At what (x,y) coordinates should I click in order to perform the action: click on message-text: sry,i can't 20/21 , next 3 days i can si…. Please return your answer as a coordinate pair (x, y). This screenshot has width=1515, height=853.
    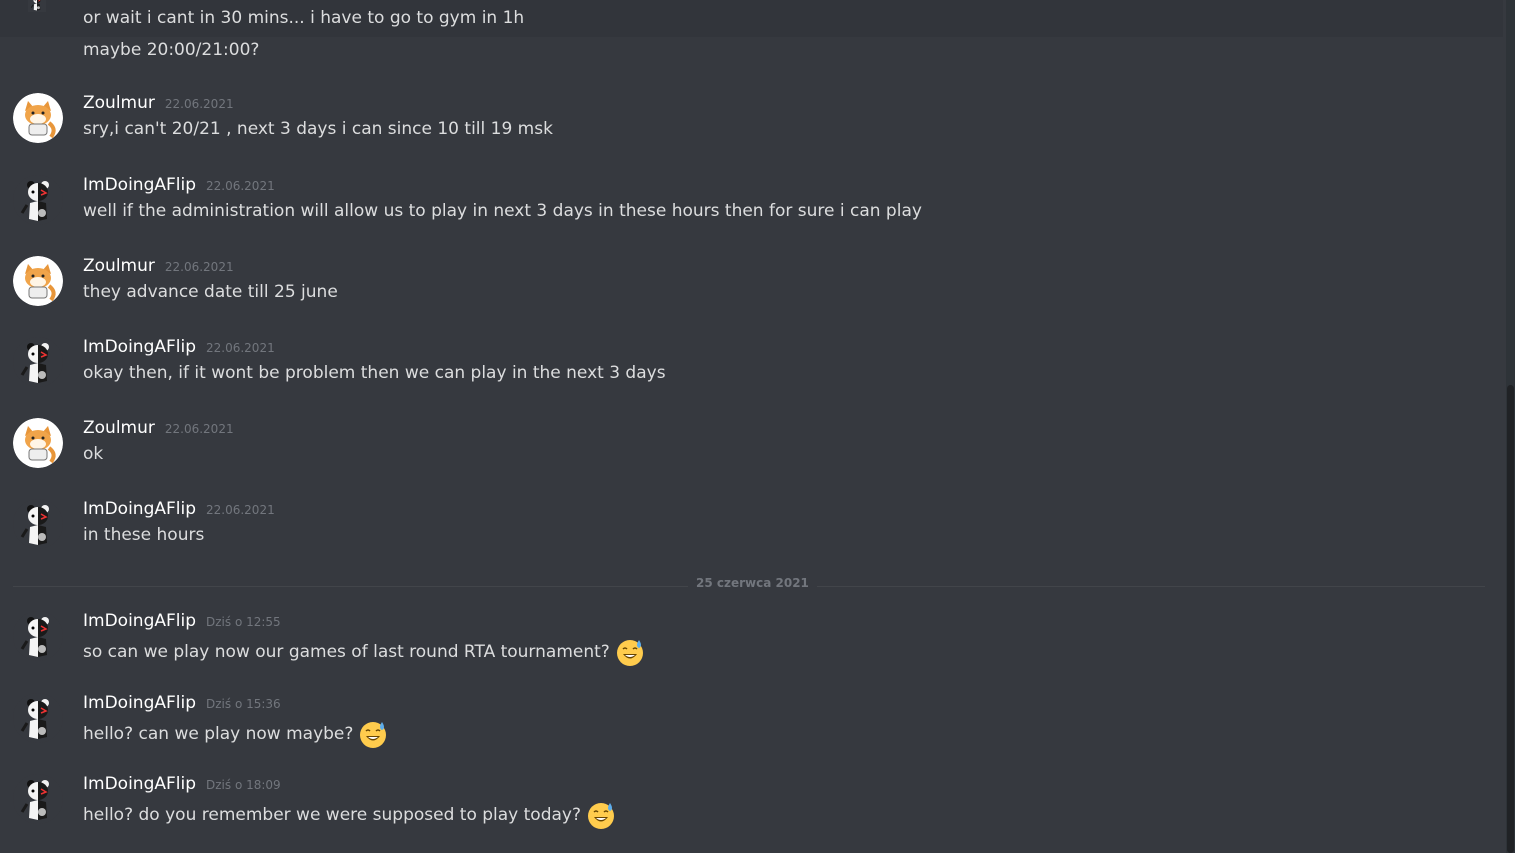
    Looking at the image, I should click on (318, 129).